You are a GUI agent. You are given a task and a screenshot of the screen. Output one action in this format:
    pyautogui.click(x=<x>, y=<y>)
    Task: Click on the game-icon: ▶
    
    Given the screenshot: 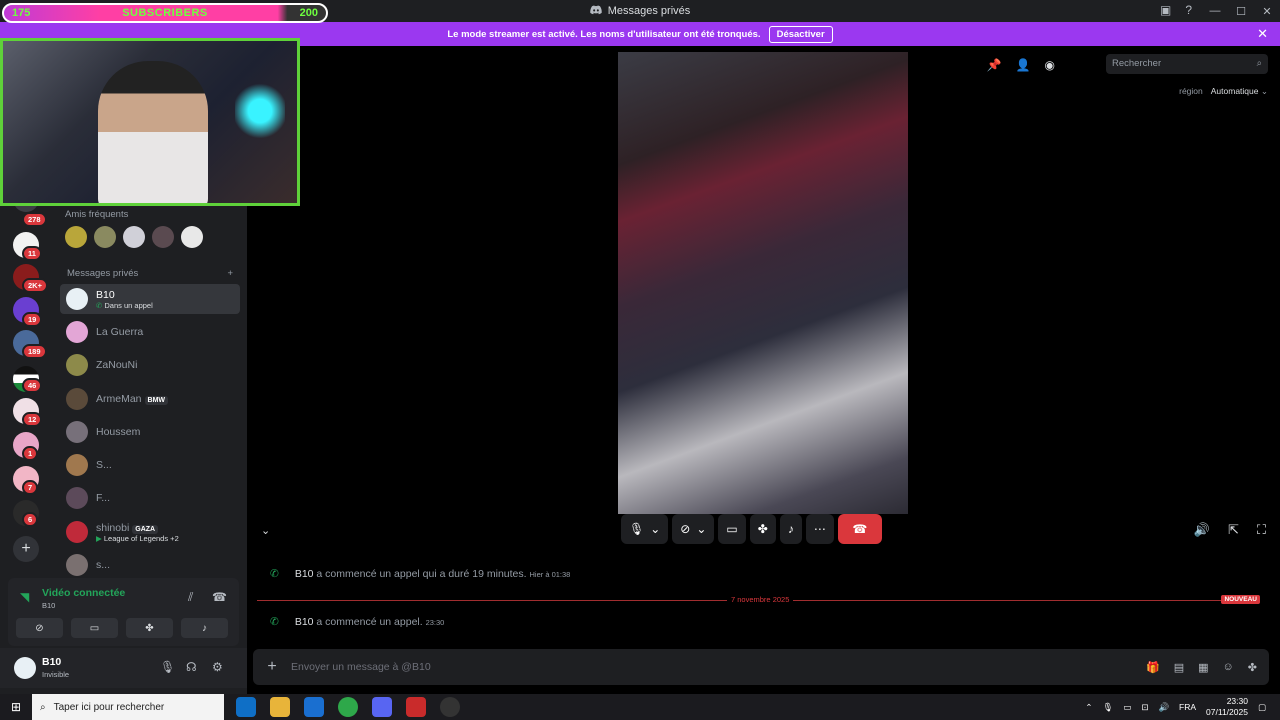 What is the action you would take?
    pyautogui.click(x=99, y=538)
    